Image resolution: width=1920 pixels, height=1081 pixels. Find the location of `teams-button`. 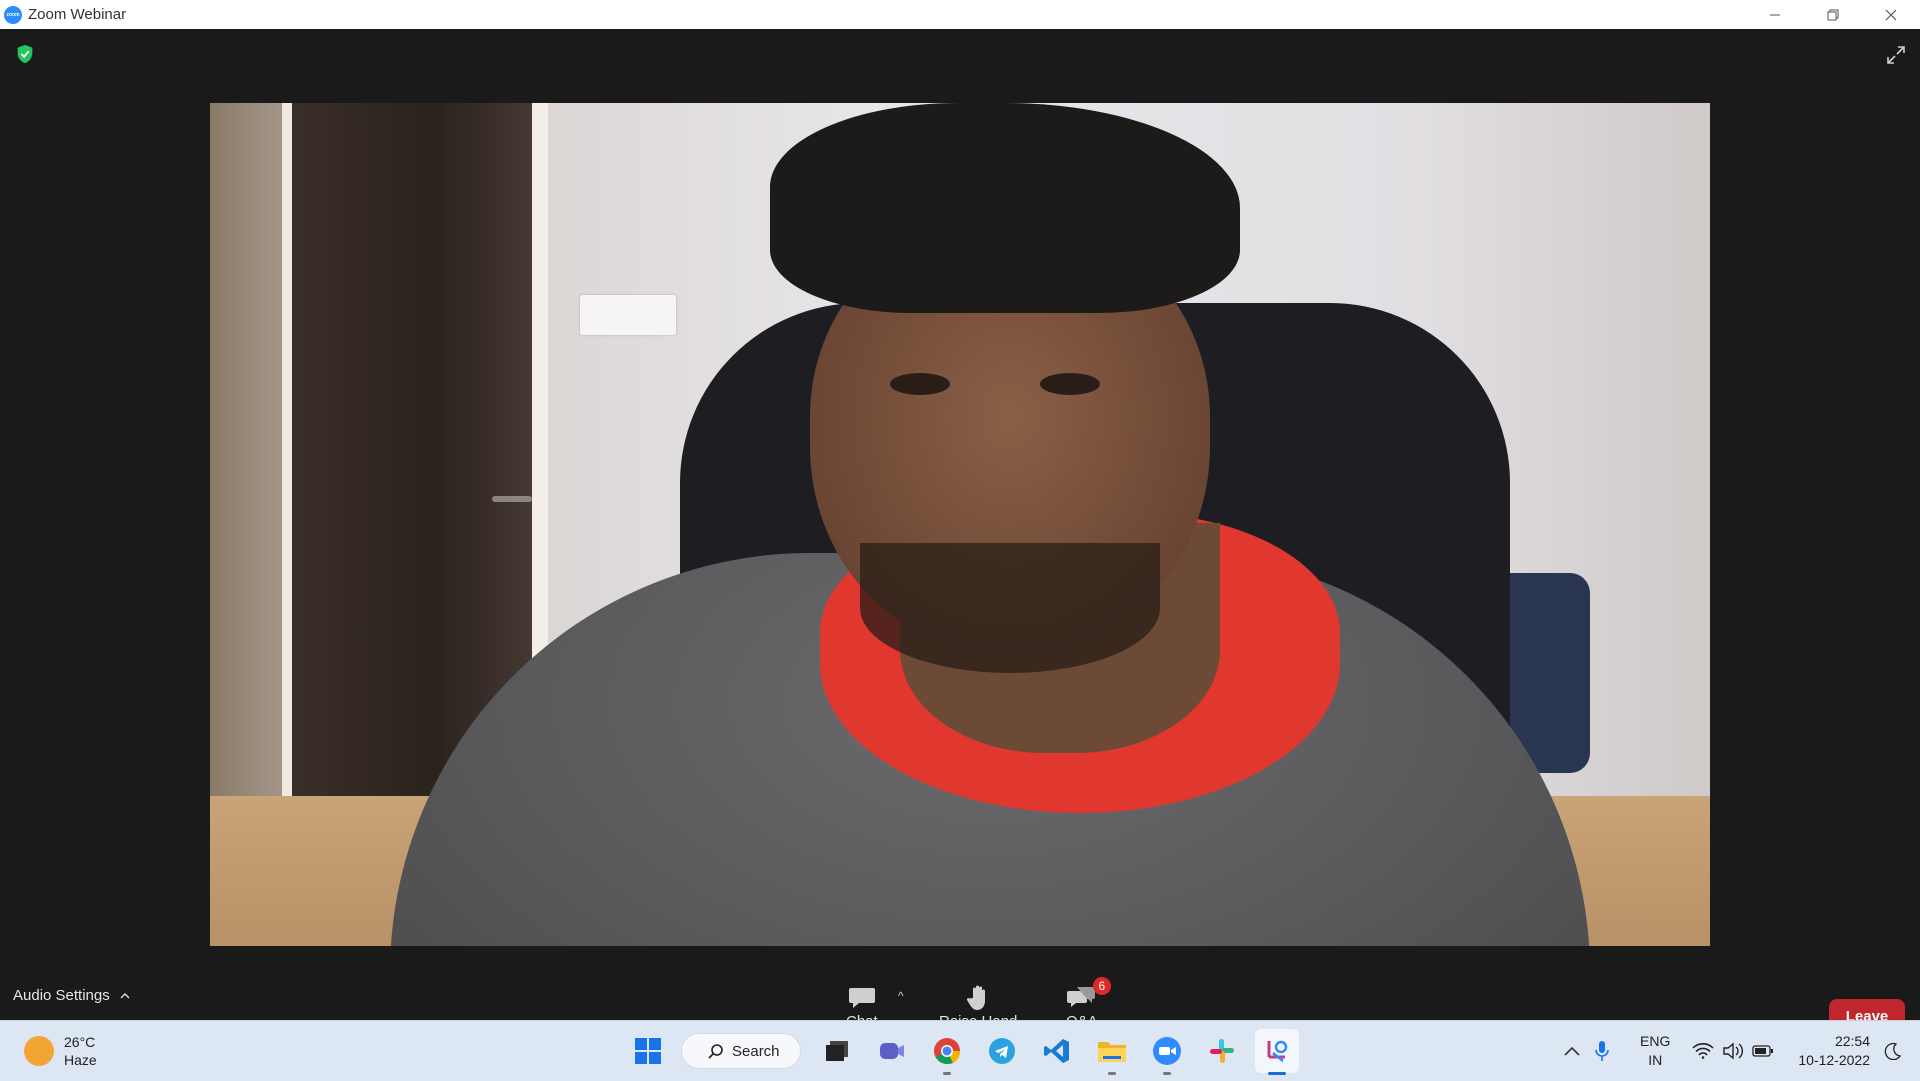

teams-button is located at coordinates (892, 1051).